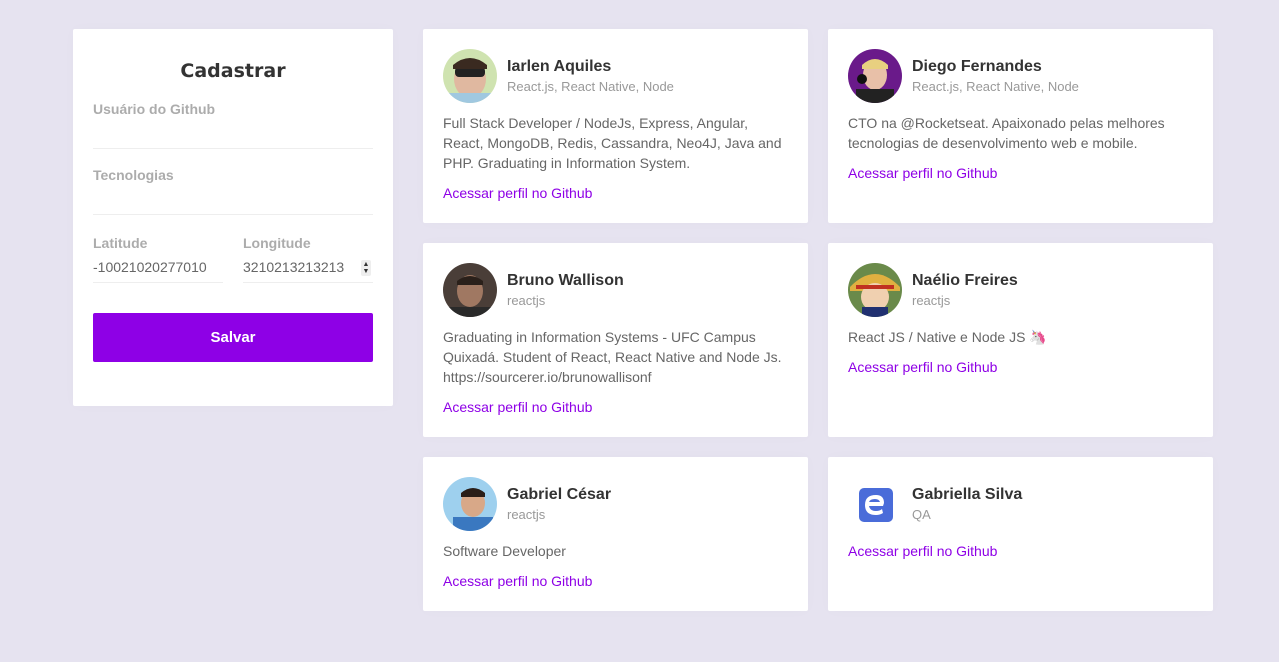  Describe the element at coordinates (120, 243) in the screenshot. I see `latitude-label: Latitude` at that location.